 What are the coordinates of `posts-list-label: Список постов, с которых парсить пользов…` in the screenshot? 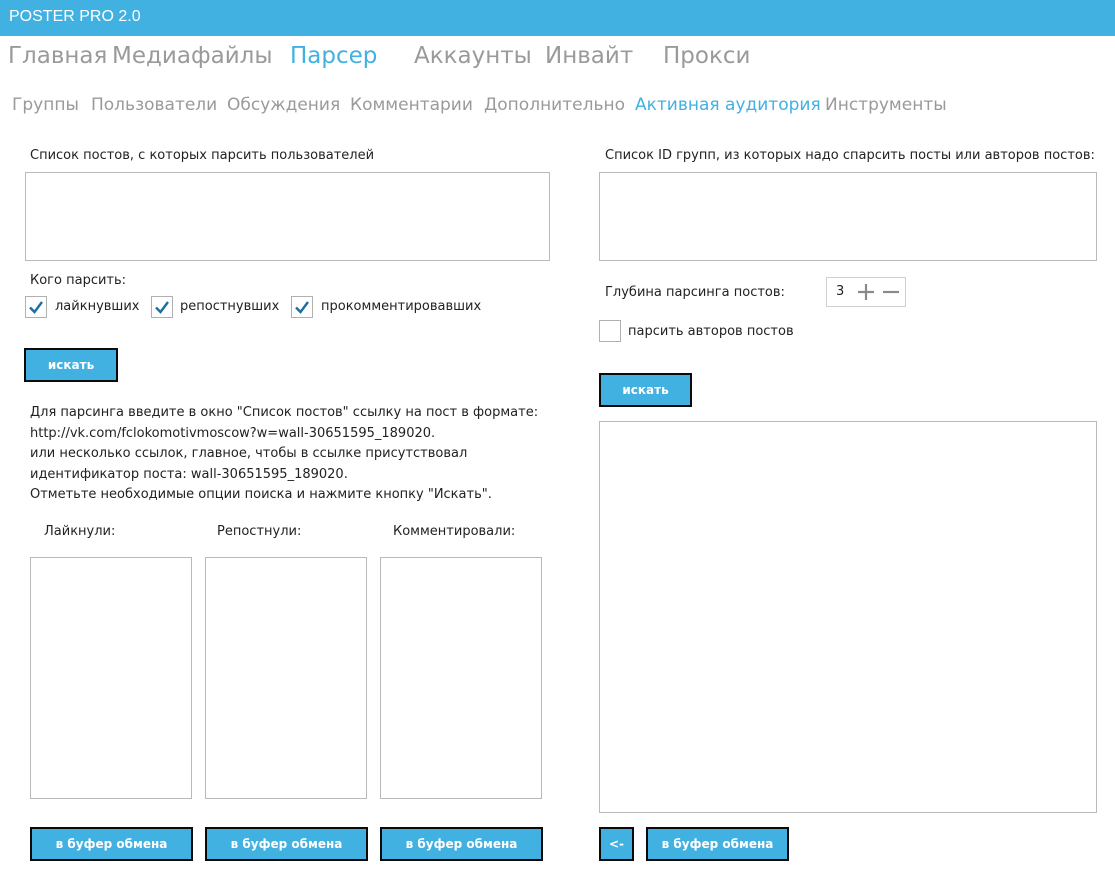 It's located at (202, 155).